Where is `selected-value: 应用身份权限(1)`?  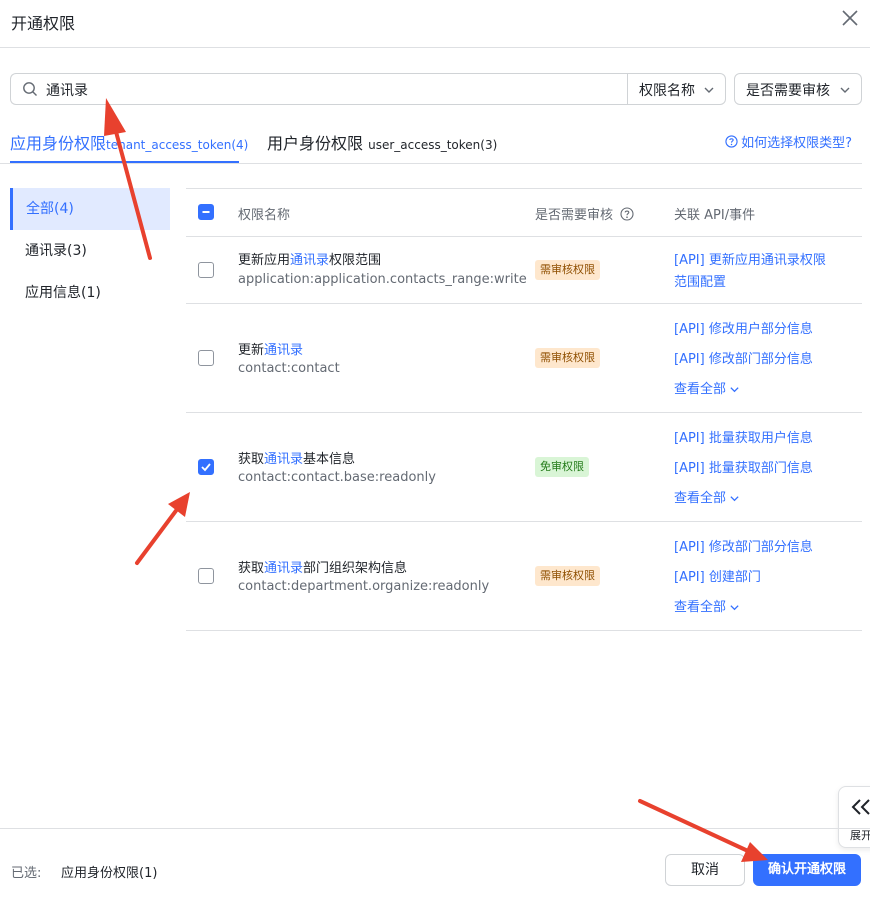
selected-value: 应用身份权限(1) is located at coordinates (109, 873).